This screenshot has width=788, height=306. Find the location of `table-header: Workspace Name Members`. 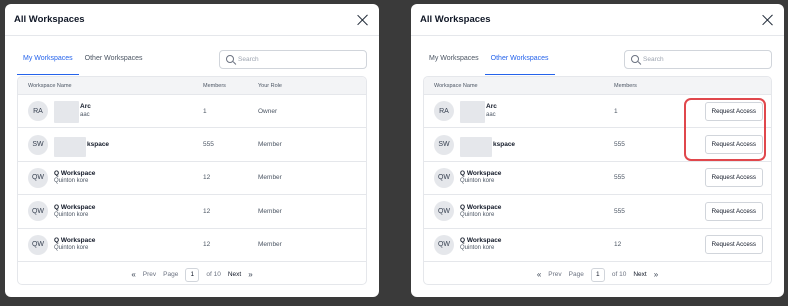

table-header: Workspace Name Members is located at coordinates (597, 86).